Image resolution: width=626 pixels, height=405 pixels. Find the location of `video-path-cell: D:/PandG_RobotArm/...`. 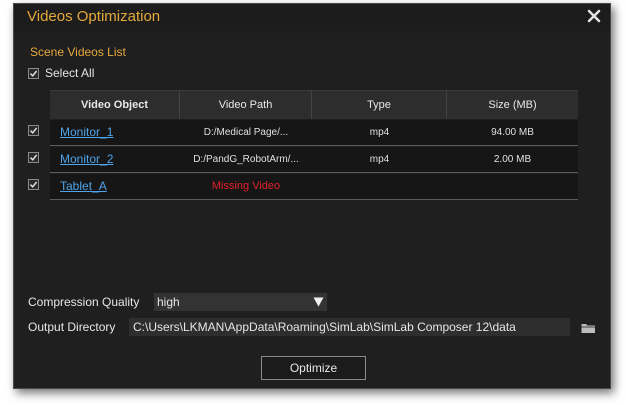

video-path-cell: D:/PandG_RobotArm/... is located at coordinates (246, 159).